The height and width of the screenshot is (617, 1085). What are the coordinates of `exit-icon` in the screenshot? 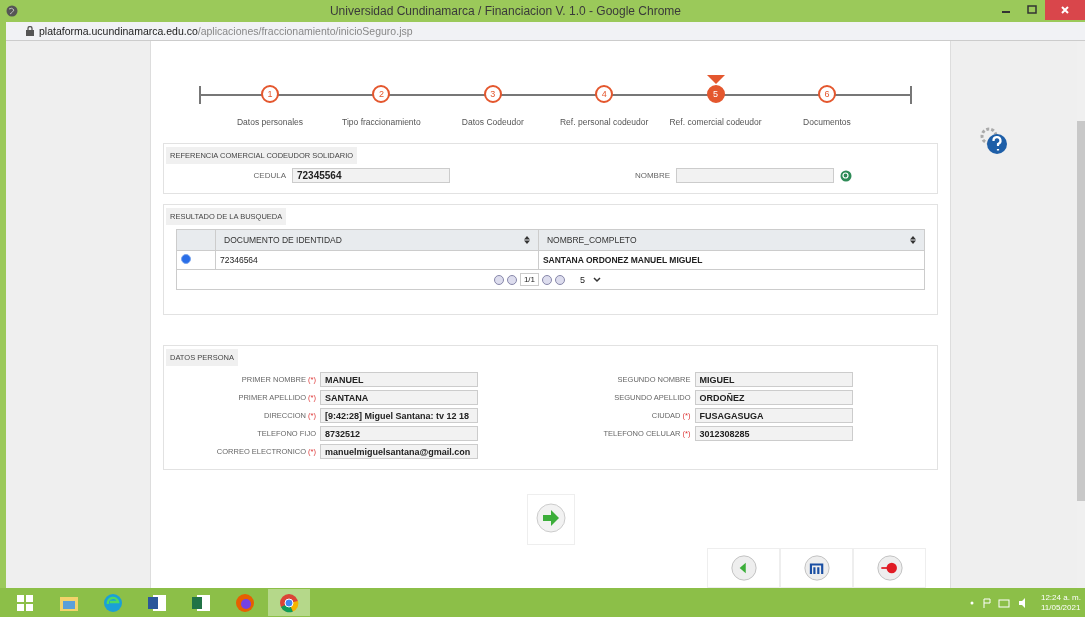 It's located at (889, 568).